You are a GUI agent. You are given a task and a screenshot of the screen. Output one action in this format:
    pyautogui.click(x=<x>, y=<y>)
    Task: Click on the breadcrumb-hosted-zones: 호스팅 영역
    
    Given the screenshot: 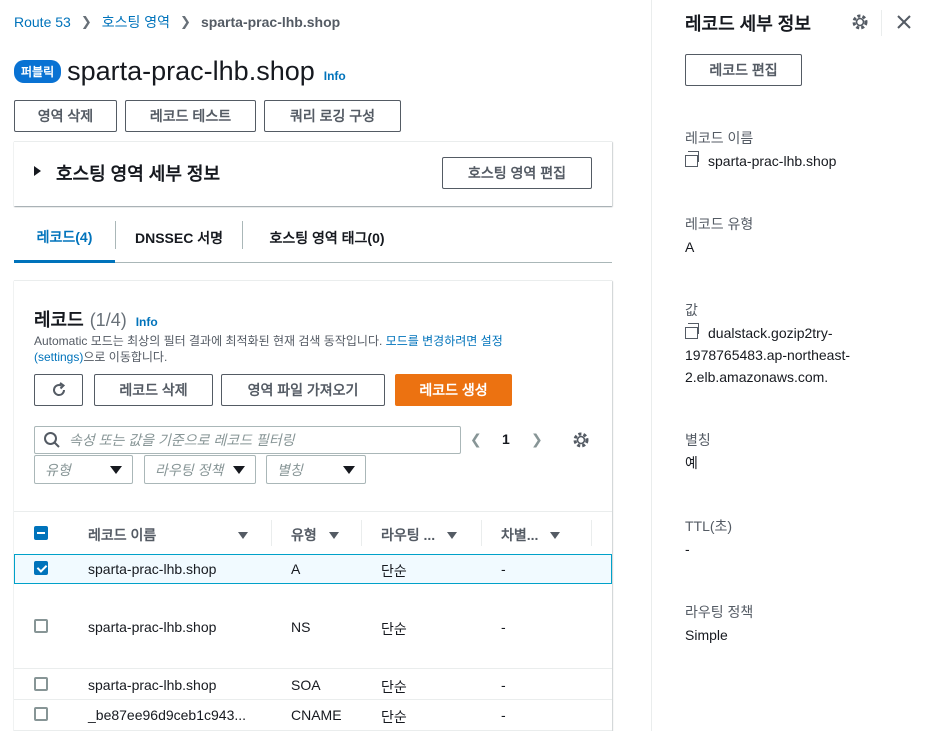 What is the action you would take?
    pyautogui.click(x=136, y=22)
    